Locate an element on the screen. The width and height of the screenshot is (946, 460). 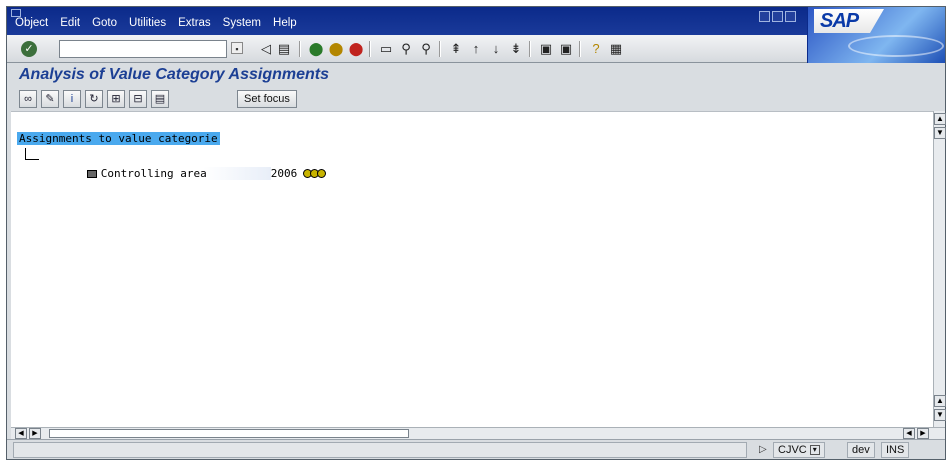
create-session-icon: ▣ is located at coordinates (546, 49).